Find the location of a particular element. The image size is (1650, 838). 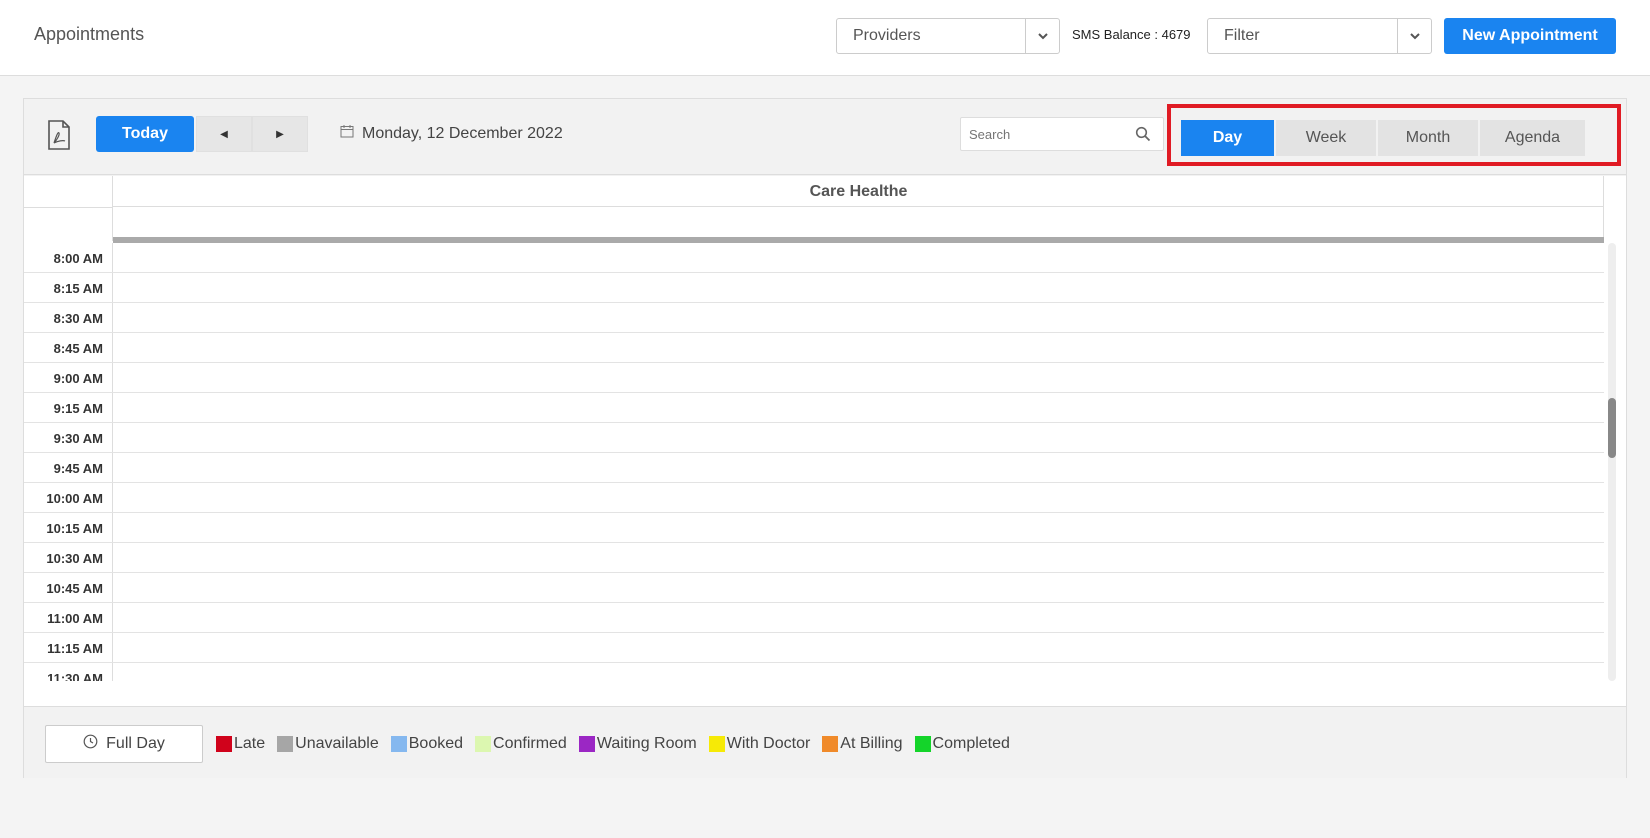

view-day-button: Day is located at coordinates (1228, 138).